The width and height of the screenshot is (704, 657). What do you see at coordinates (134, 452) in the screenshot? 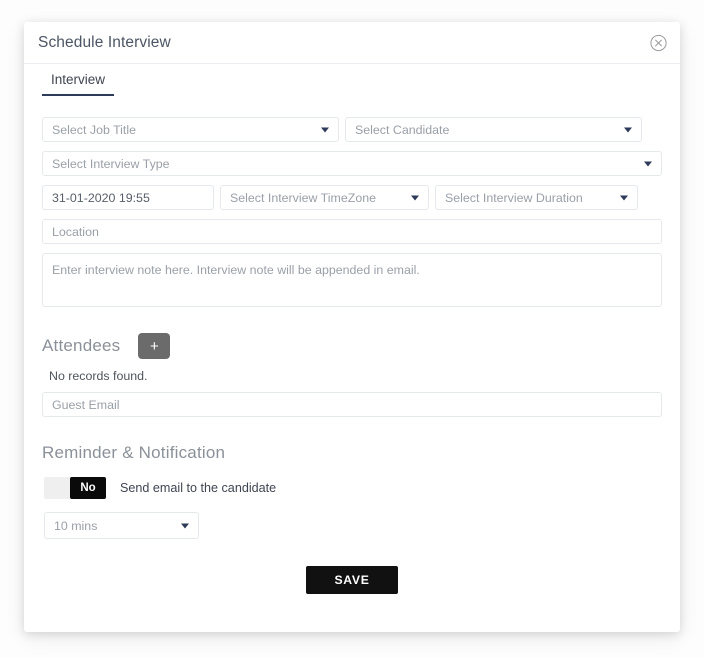
I see `reminder-title: Reminder & Notification` at bounding box center [134, 452].